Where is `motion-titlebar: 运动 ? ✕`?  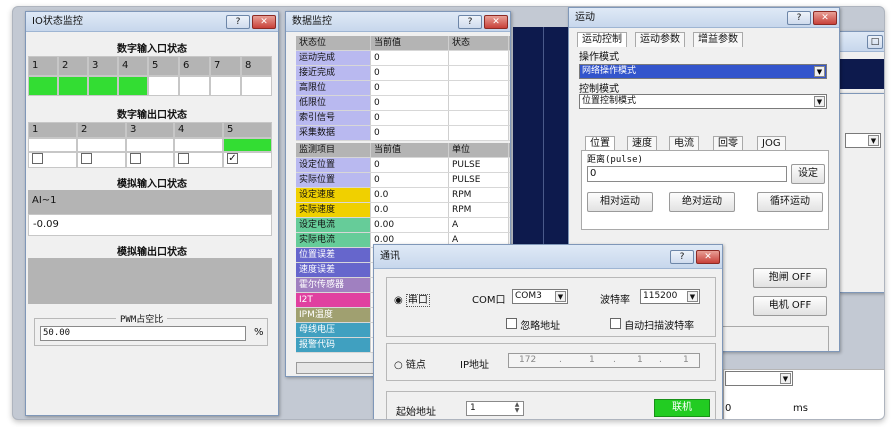
motion-titlebar: 运动 ? ✕ is located at coordinates (704, 18).